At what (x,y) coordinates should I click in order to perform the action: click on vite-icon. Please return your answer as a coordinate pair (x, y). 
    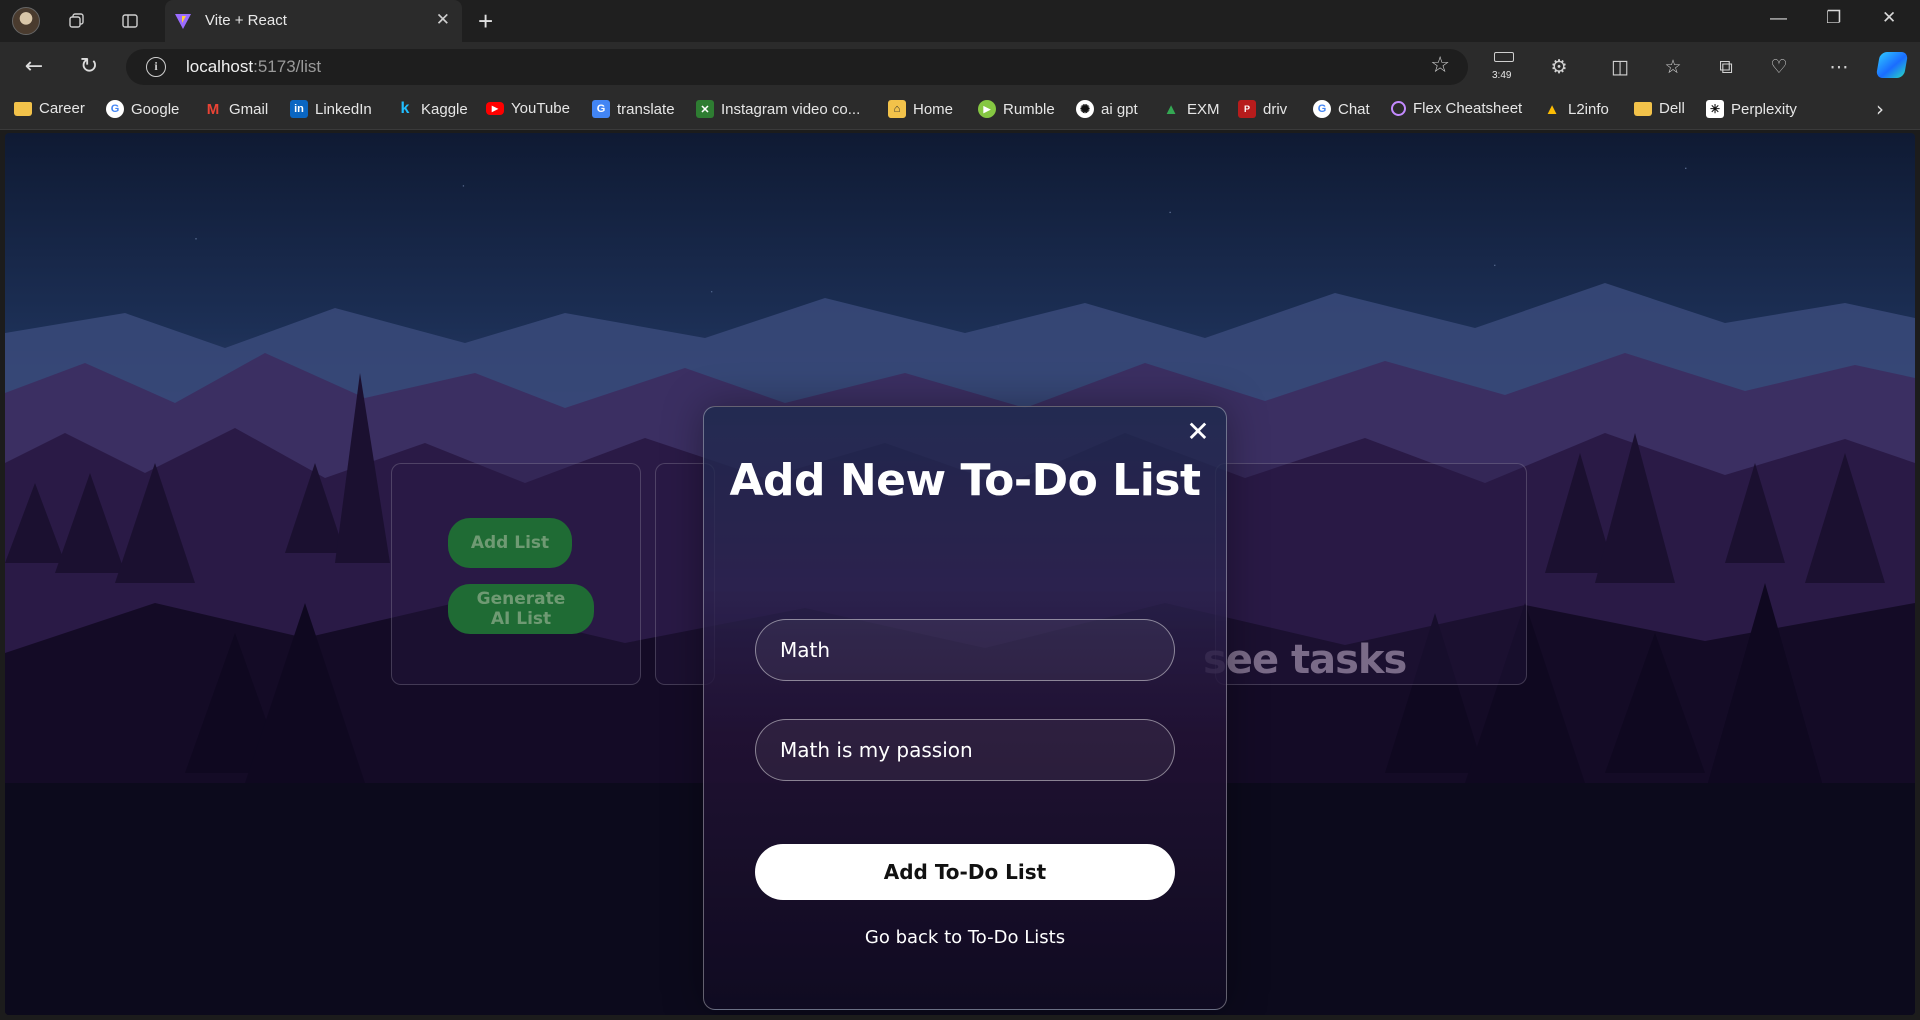
    Looking at the image, I should click on (183, 21).